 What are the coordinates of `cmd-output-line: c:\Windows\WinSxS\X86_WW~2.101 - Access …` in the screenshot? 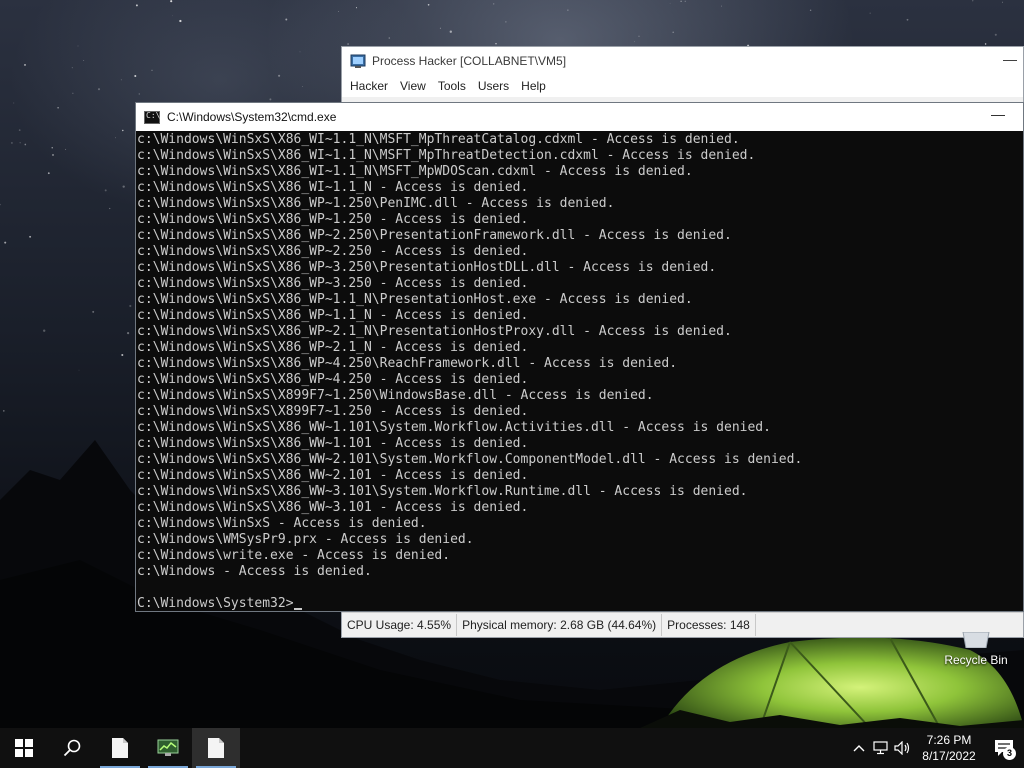 It's located at (333, 475).